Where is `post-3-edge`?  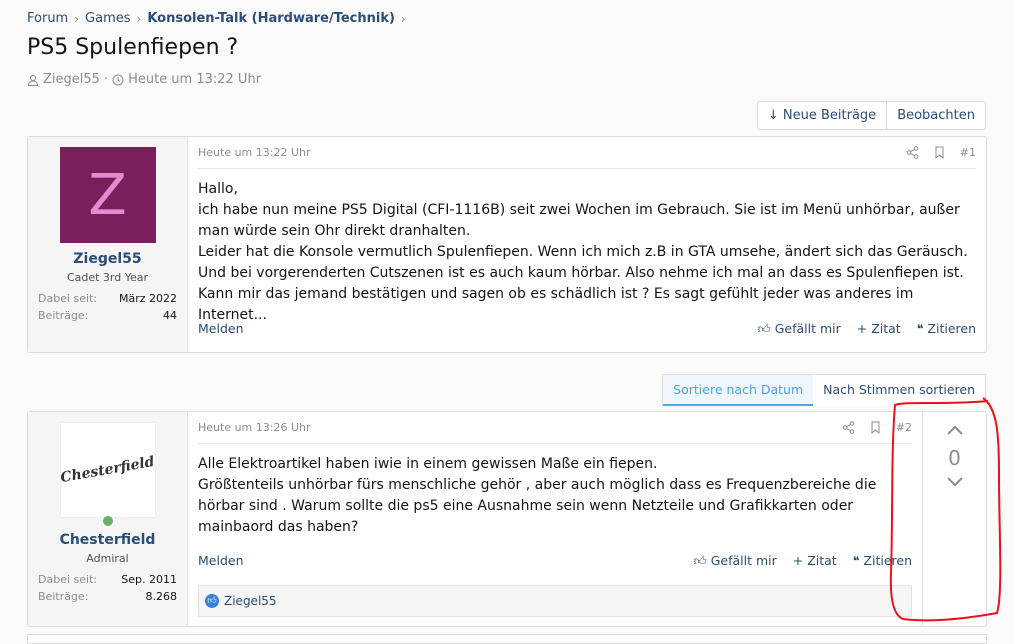 post-3-edge is located at coordinates (507, 639).